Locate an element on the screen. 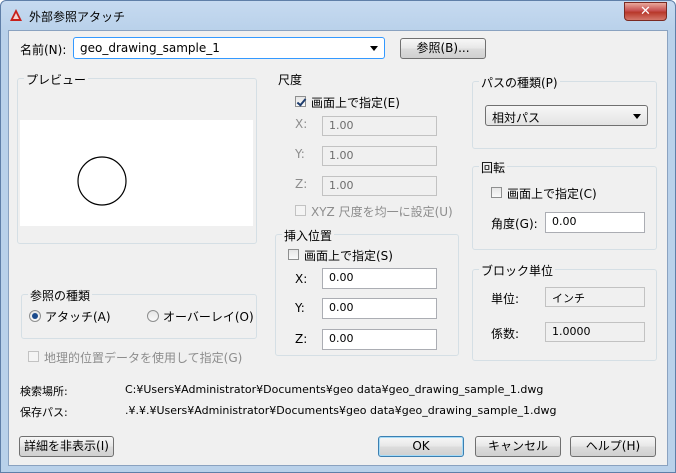 Image resolution: width=676 pixels, height=473 pixels. reference-type-title: 参照の種類 is located at coordinates (60, 295).